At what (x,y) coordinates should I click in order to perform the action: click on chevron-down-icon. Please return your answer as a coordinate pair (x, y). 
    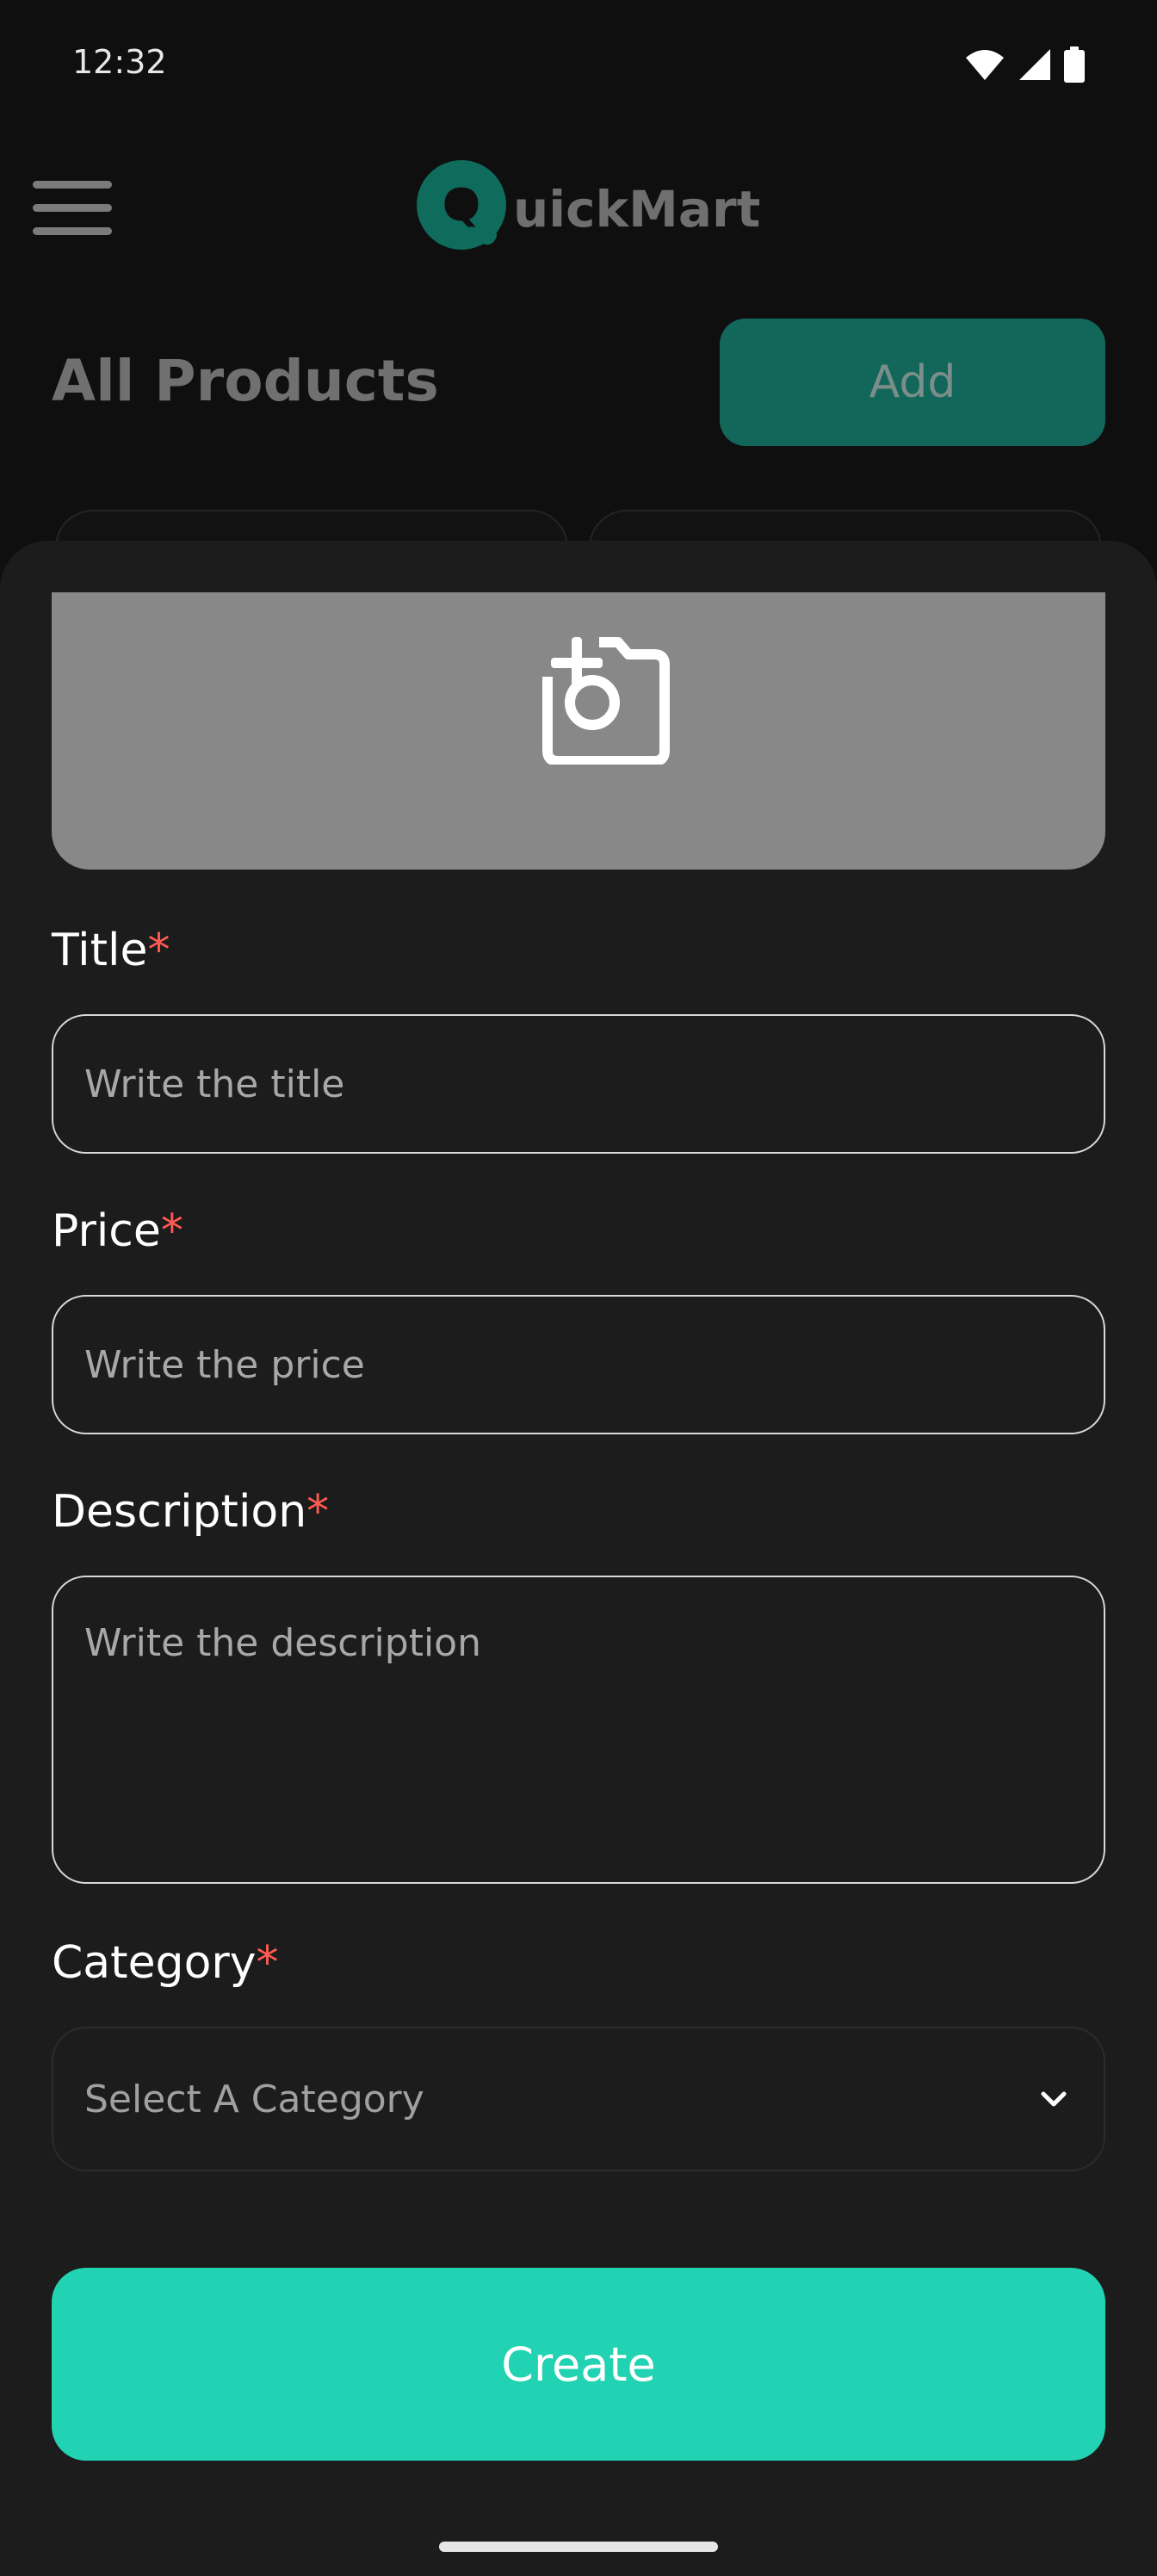
    Looking at the image, I should click on (1054, 2099).